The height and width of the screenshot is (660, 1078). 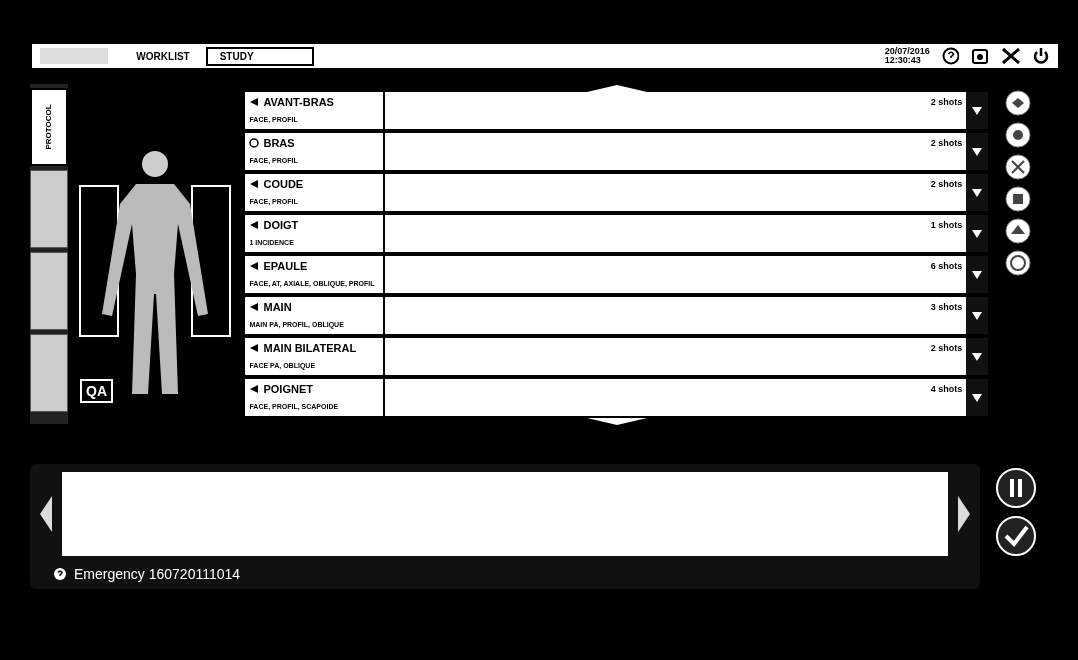 What do you see at coordinates (298, 102) in the screenshot?
I see `protocol-name: AVANT-BRAS` at bounding box center [298, 102].